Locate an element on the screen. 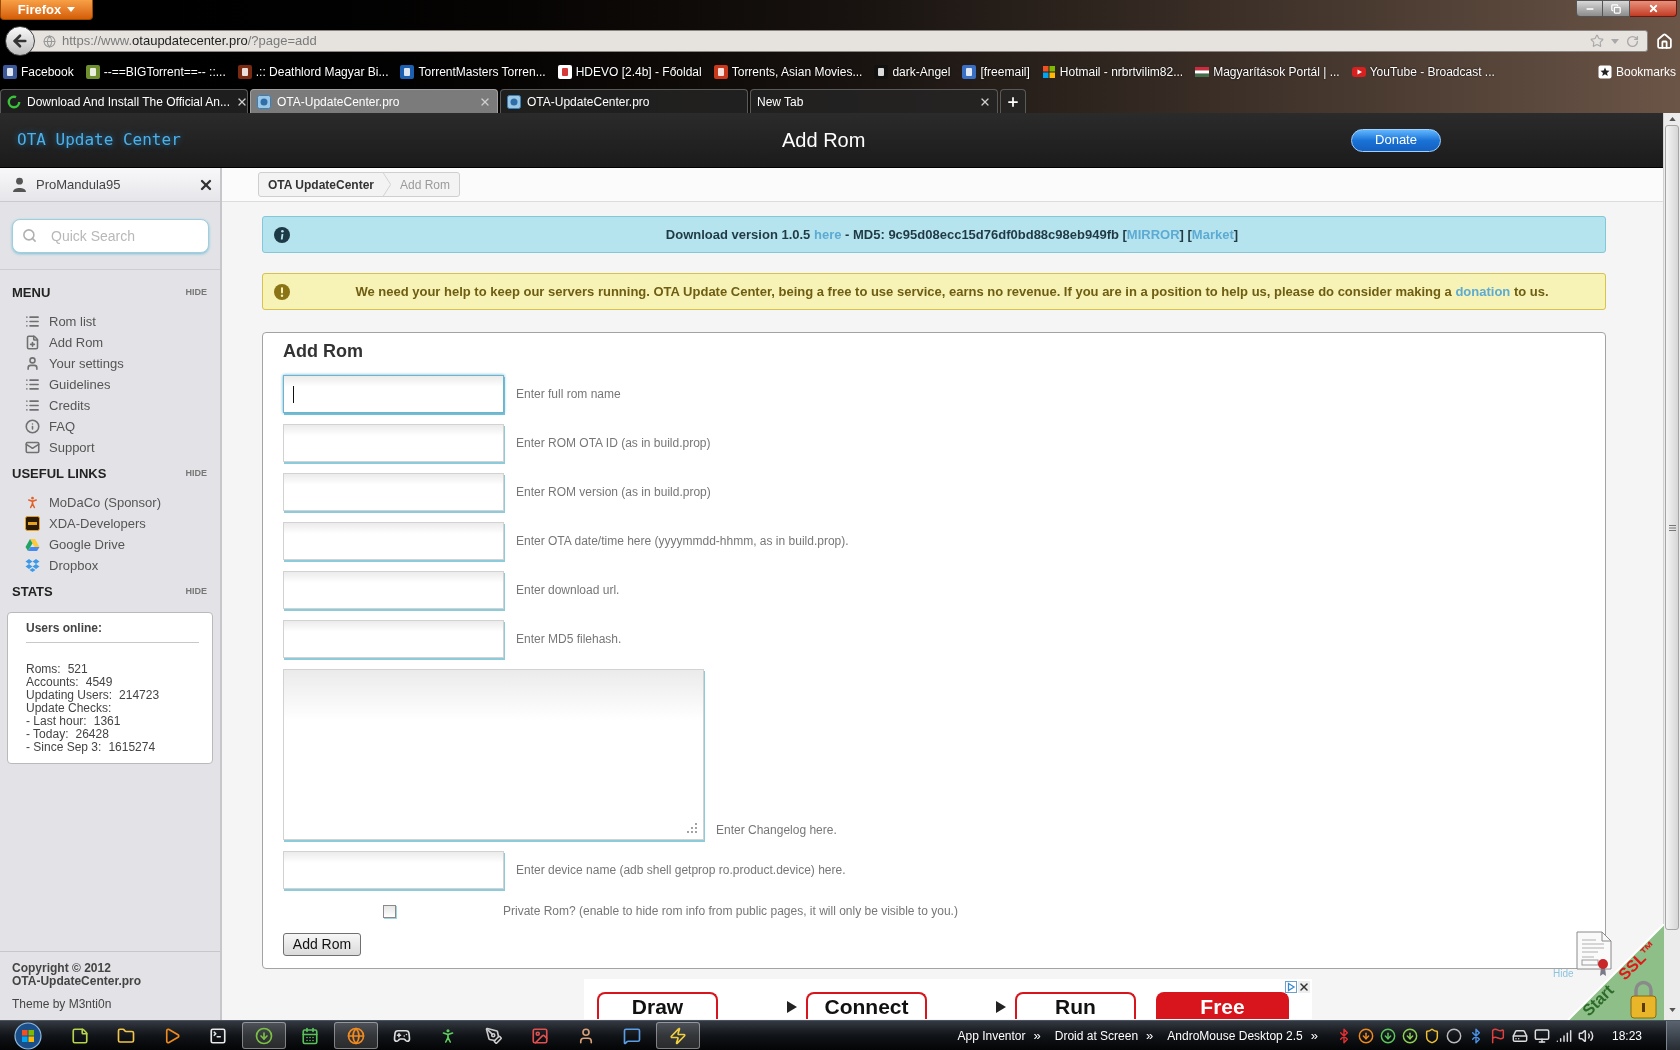 The image size is (1680, 1050). user-icon is located at coordinates (32, 363).